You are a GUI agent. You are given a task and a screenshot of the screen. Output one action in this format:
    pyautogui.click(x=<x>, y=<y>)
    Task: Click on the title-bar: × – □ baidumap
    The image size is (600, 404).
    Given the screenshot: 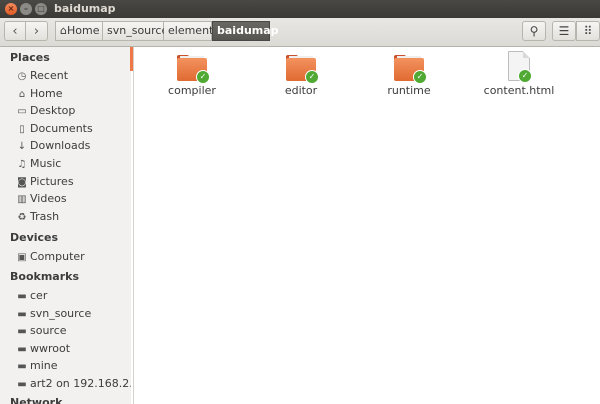 What is the action you would take?
    pyautogui.click(x=300, y=9)
    